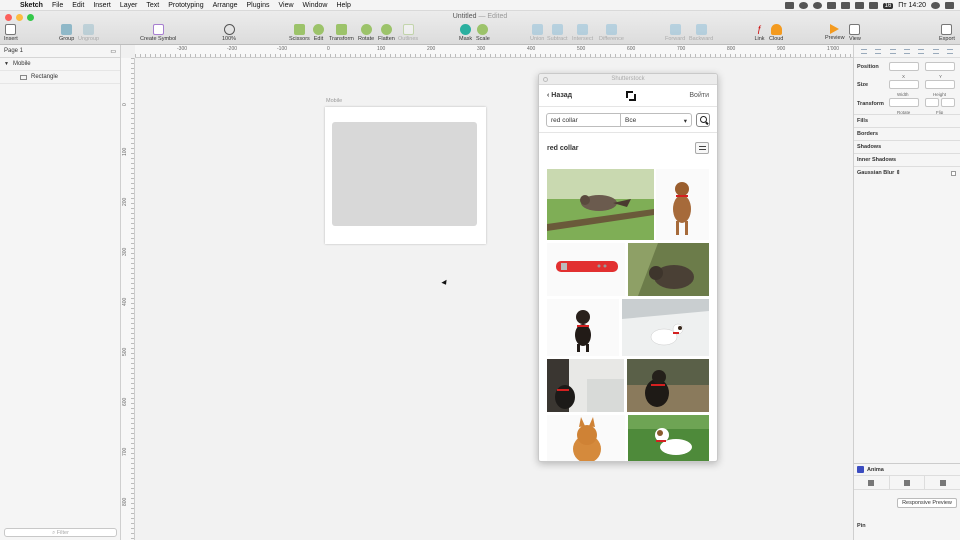  I want to click on battery-icon, so click(873, 5).